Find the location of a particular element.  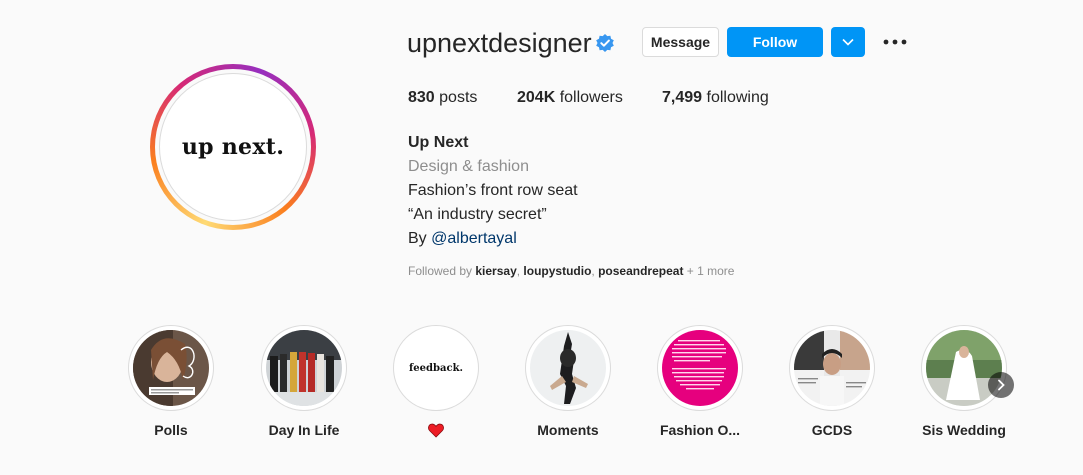

following-count-value: 7,499 is located at coordinates (682, 97).